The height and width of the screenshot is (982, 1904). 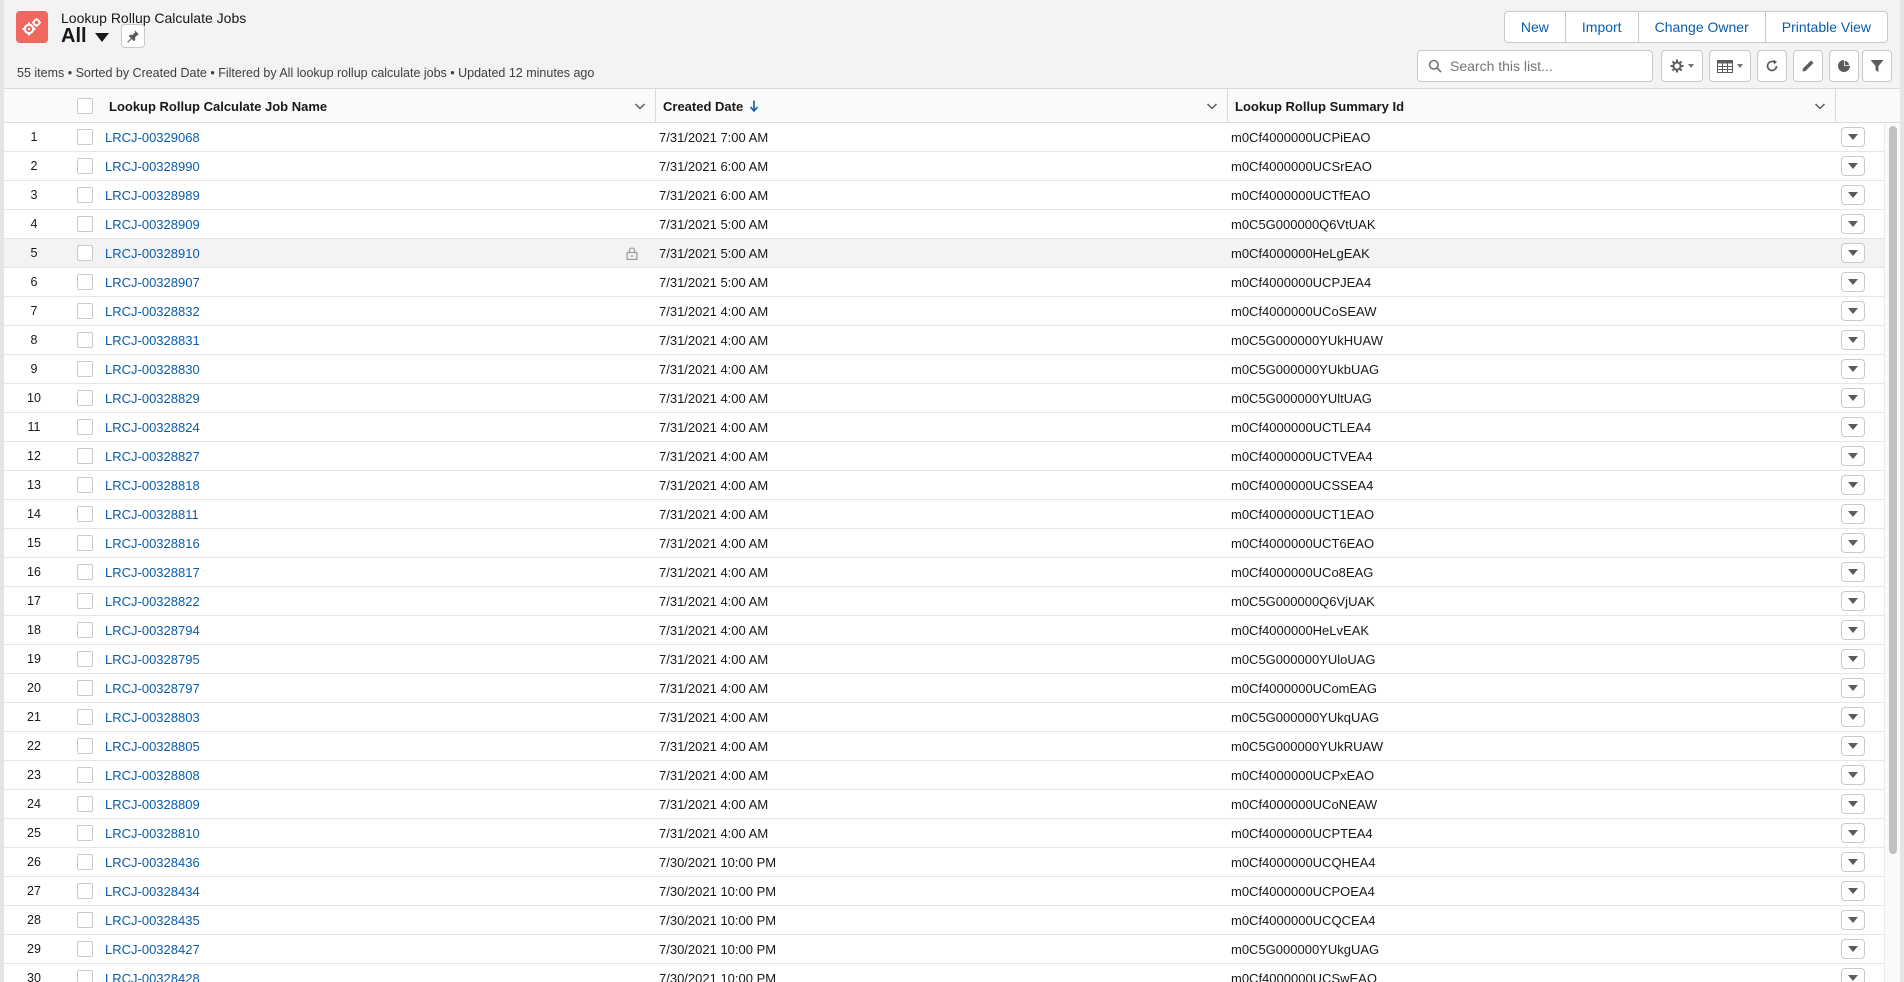 I want to click on job-name-link: LRCJ-00328989, so click(x=152, y=195).